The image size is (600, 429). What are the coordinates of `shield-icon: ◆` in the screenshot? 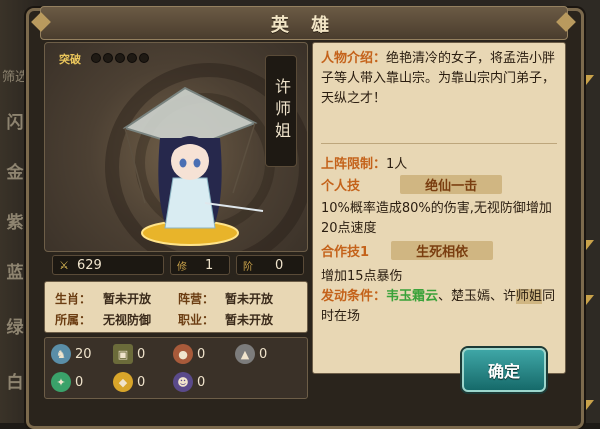 It's located at (123, 382).